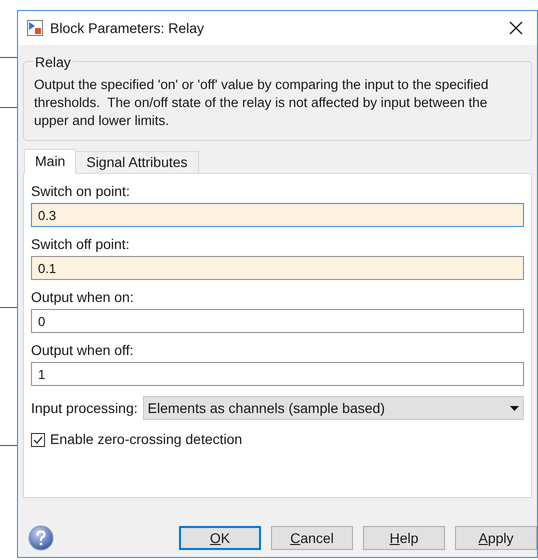 Image resolution: width=538 pixels, height=560 pixels. What do you see at coordinates (496, 538) in the screenshot?
I see `dialog-button: Apply` at bounding box center [496, 538].